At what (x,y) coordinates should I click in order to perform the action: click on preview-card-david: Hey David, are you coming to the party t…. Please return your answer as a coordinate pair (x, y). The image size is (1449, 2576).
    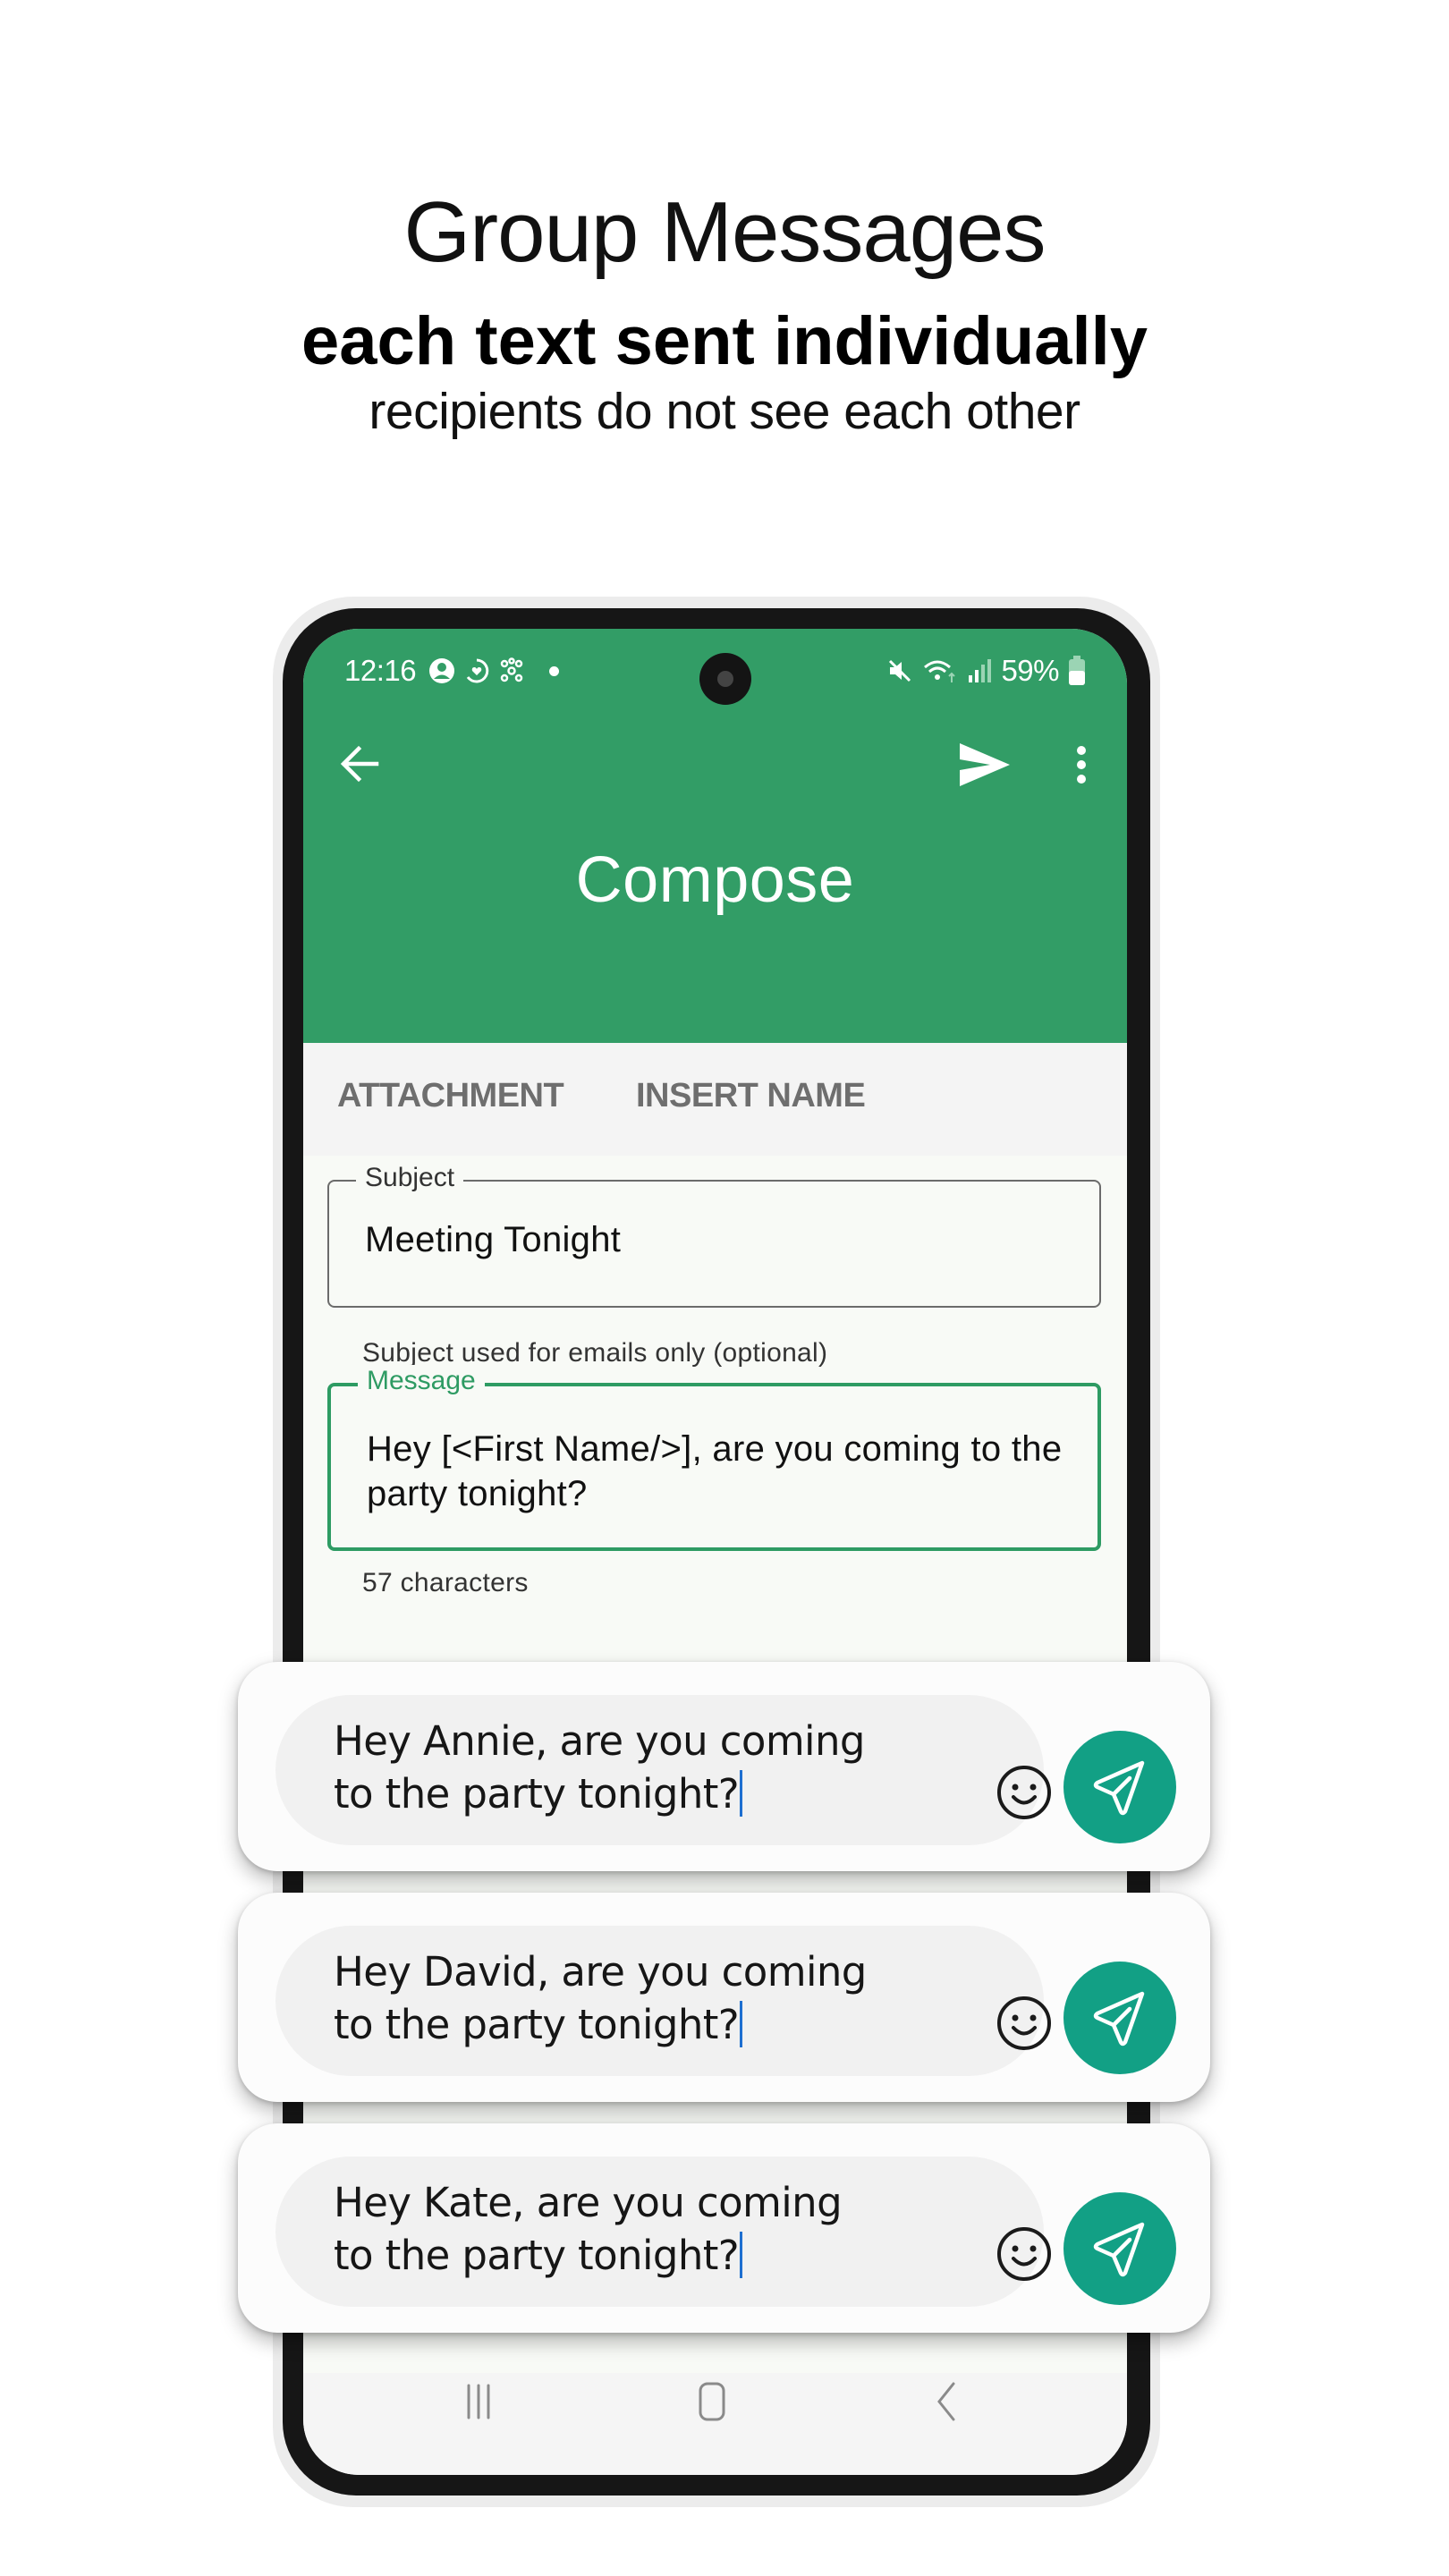
    Looking at the image, I should click on (724, 1997).